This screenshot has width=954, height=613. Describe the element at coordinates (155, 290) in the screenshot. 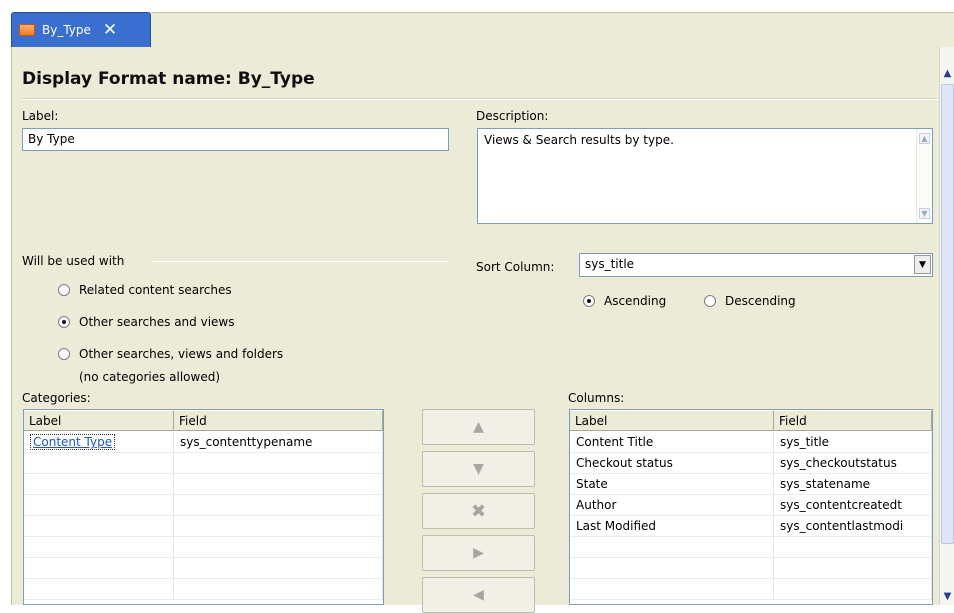

I see `radio-label: Related content searches` at that location.